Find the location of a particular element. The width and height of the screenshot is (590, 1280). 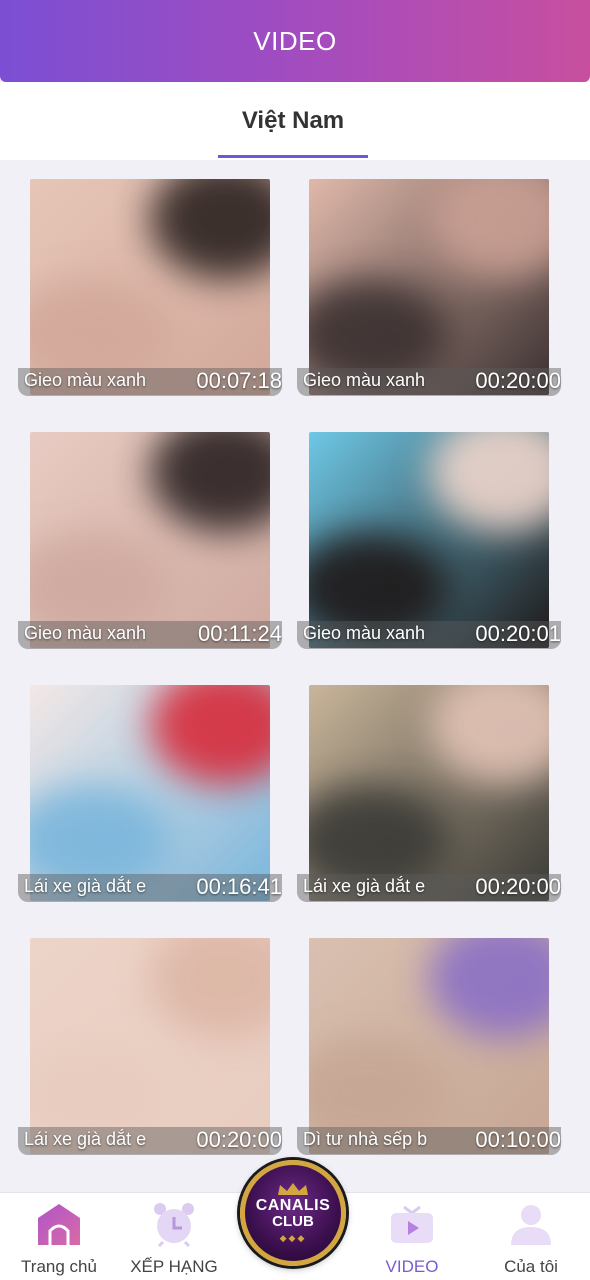

video-caption: Gieo màu xanh 00:20:01 is located at coordinates (429, 635).